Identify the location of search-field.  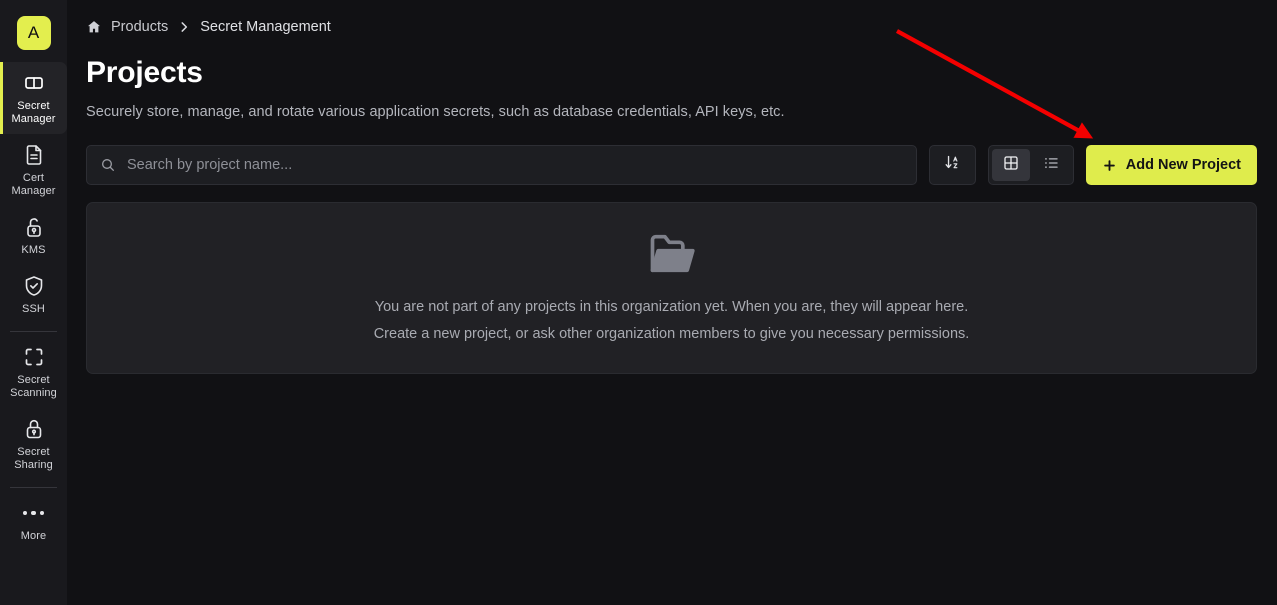
(501, 165).